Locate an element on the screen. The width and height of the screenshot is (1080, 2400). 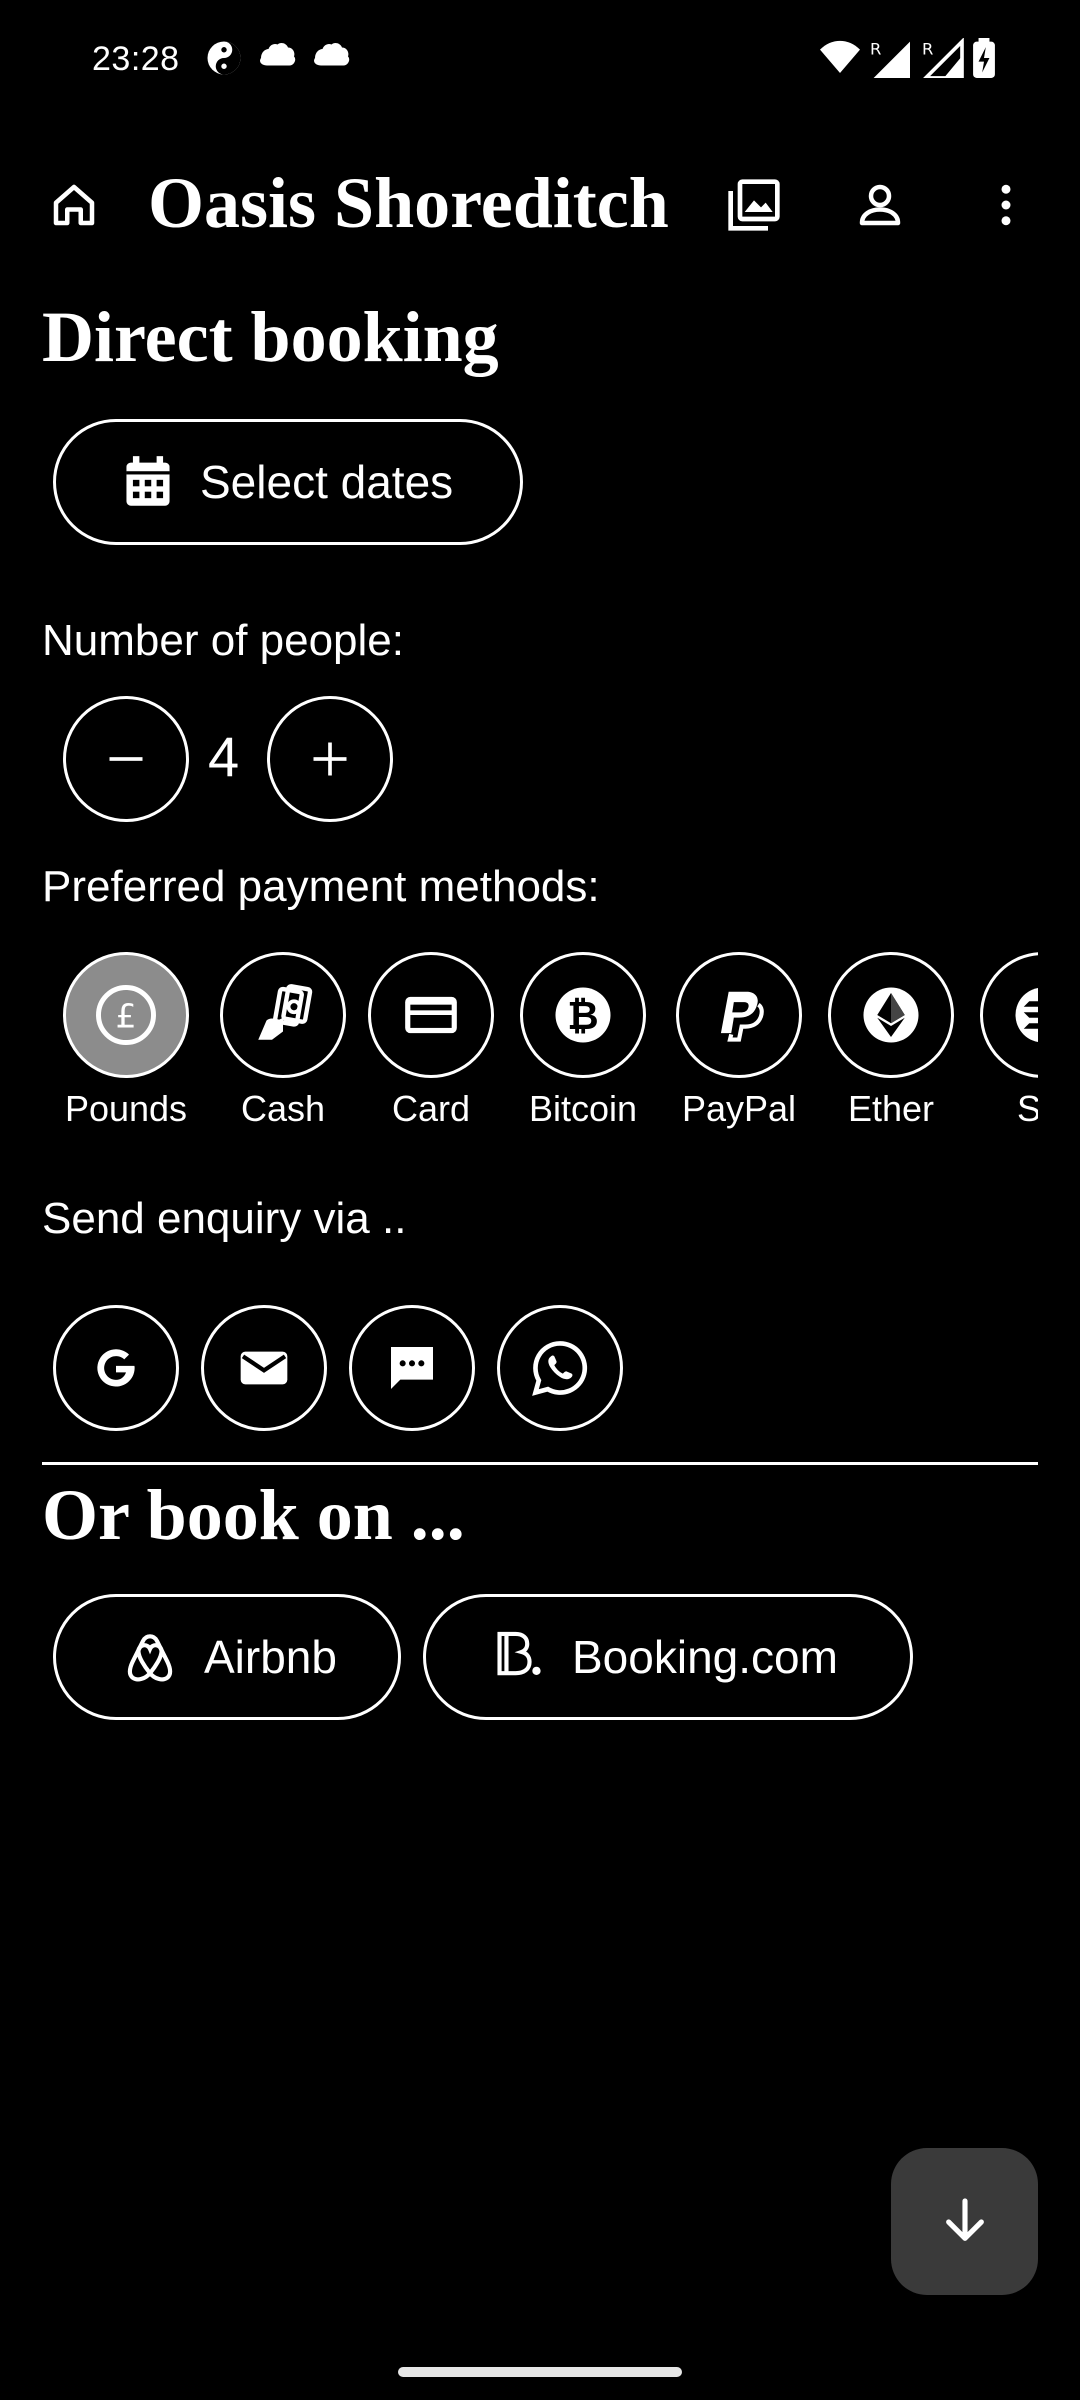
airbnb-button: Airbnb is located at coordinates (227, 1657).